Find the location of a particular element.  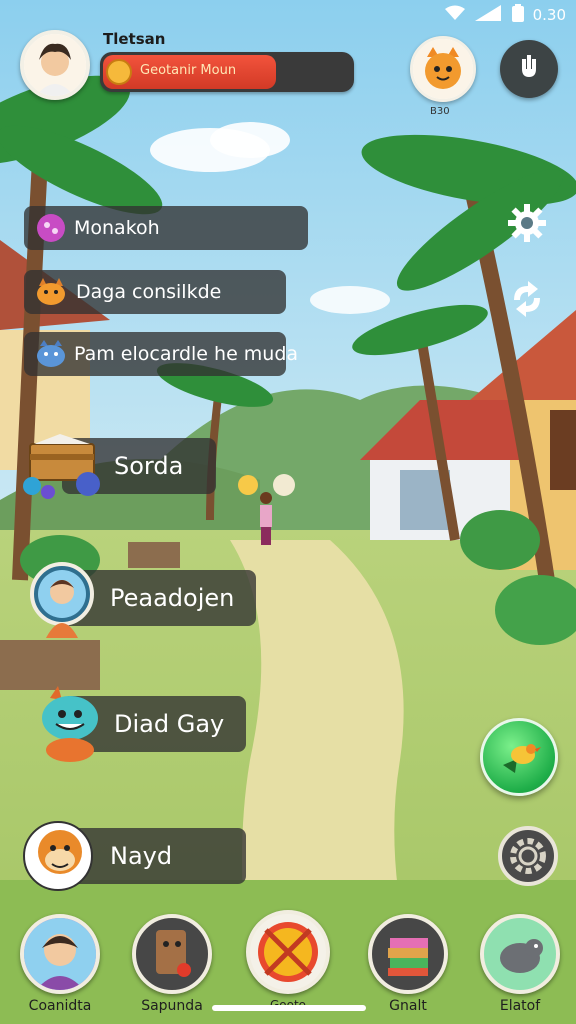

nav-elatof is located at coordinates (520, 954).